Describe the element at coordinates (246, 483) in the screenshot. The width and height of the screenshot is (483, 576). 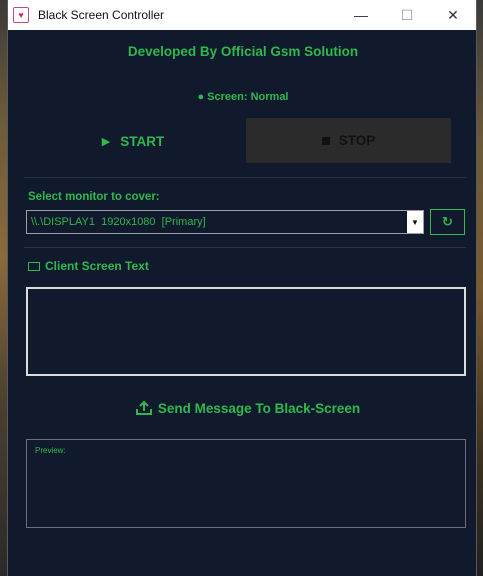
I see `preview-panel: Preview:` at that location.